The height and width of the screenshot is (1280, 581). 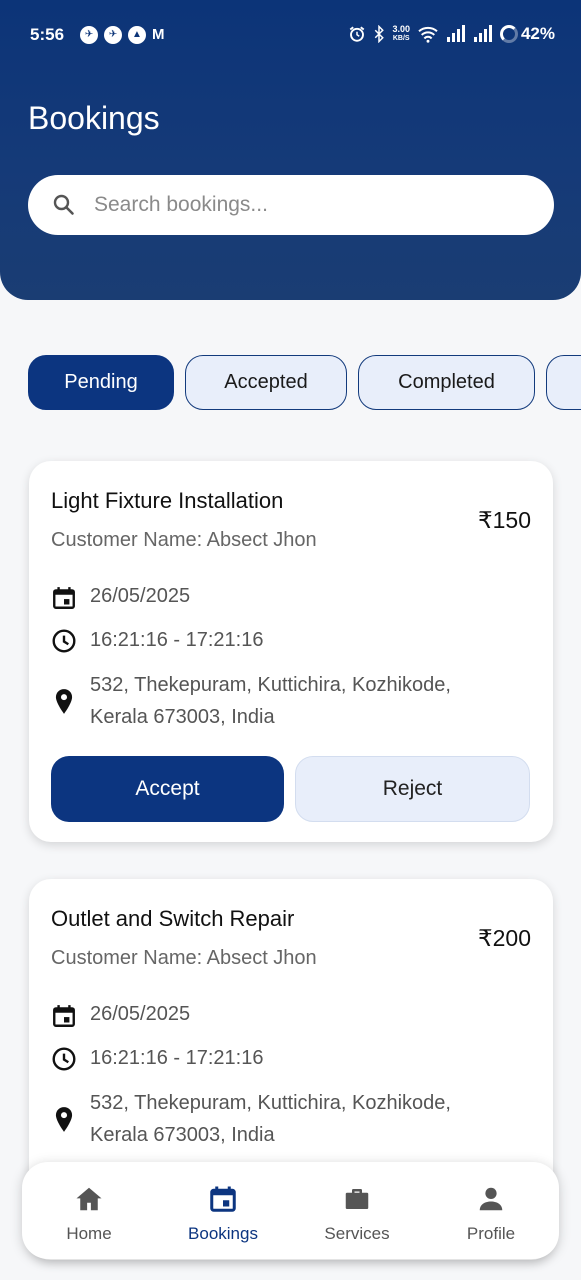 I want to click on nav-item-services: Services, so click(x=357, y=1210).